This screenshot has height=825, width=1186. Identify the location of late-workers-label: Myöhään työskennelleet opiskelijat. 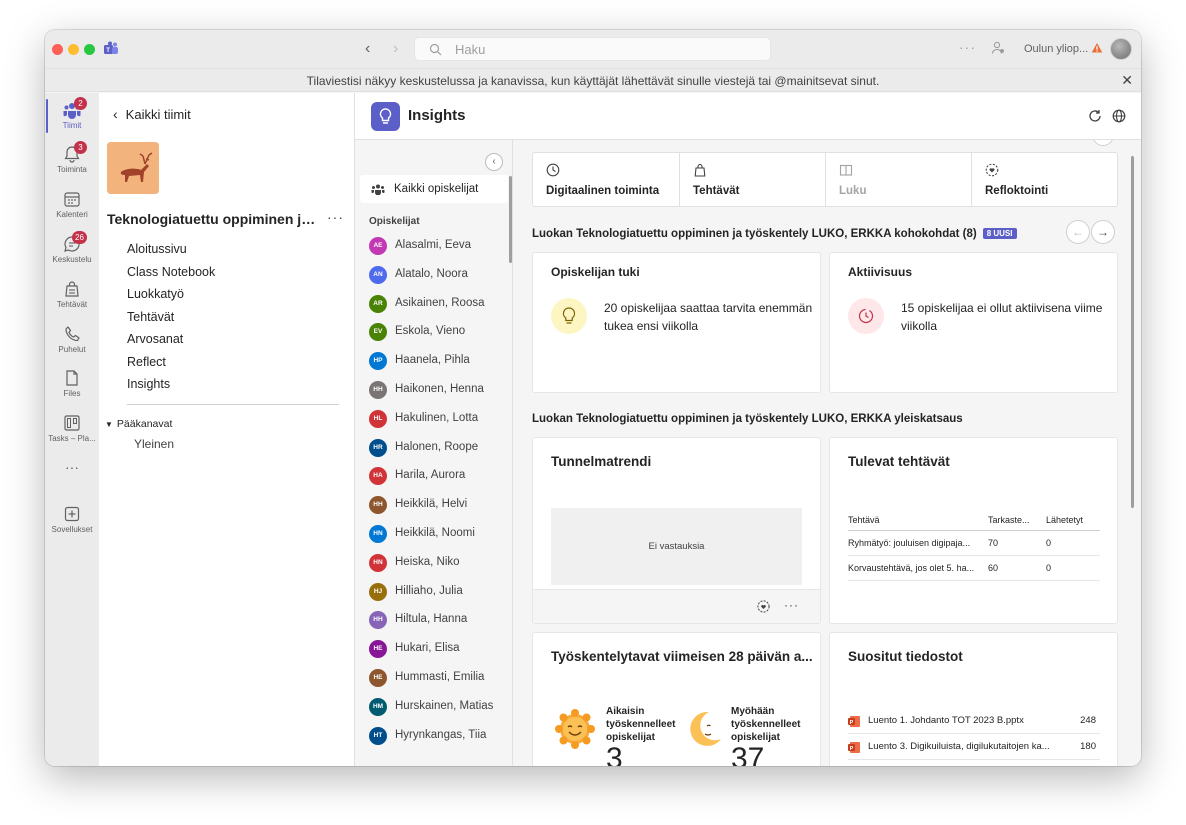
(766, 724).